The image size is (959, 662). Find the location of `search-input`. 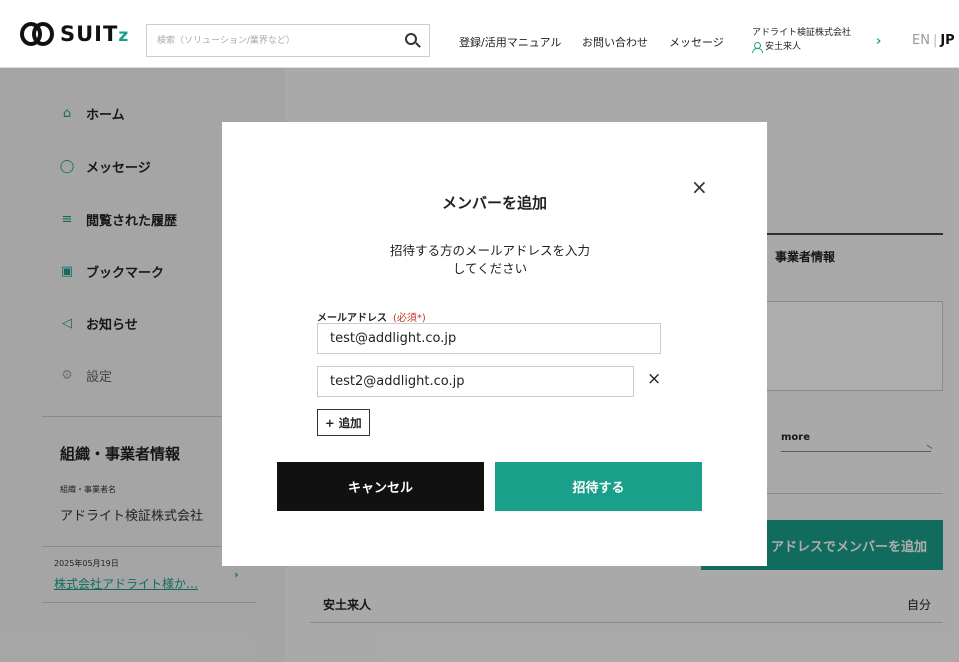

search-input is located at coordinates (267, 40).